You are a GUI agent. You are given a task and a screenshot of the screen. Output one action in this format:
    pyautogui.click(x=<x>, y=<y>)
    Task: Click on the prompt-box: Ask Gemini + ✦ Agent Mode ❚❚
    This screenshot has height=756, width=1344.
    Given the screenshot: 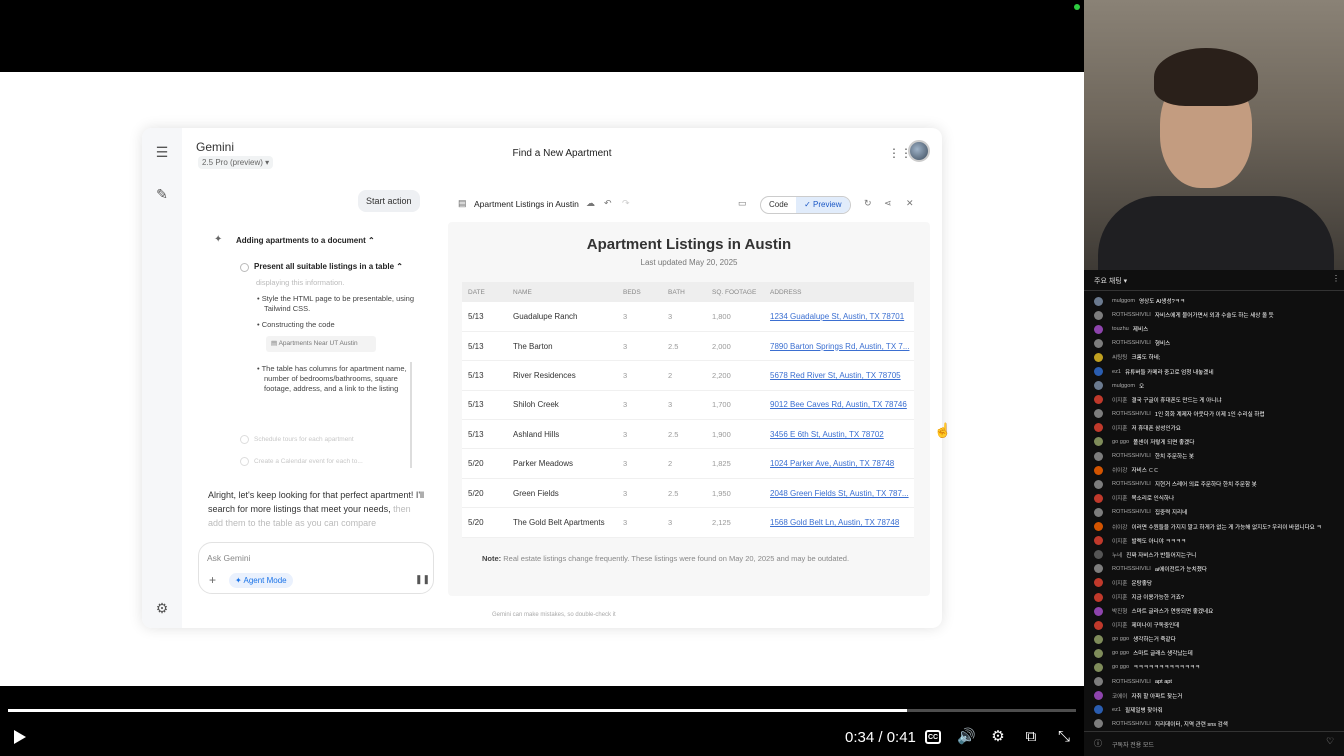 What is the action you would take?
    pyautogui.click(x=316, y=568)
    